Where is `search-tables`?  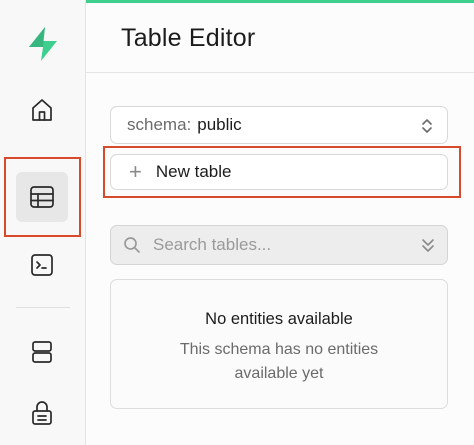
search-tables is located at coordinates (279, 245).